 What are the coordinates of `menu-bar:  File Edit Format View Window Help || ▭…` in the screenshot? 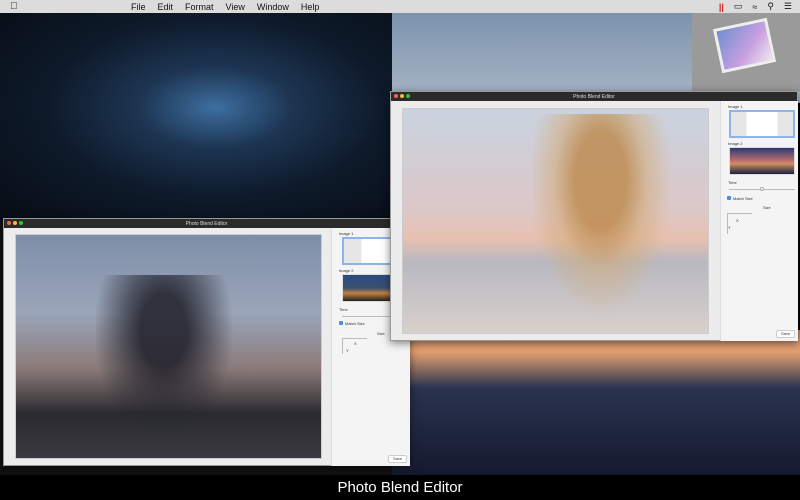 It's located at (400, 6).